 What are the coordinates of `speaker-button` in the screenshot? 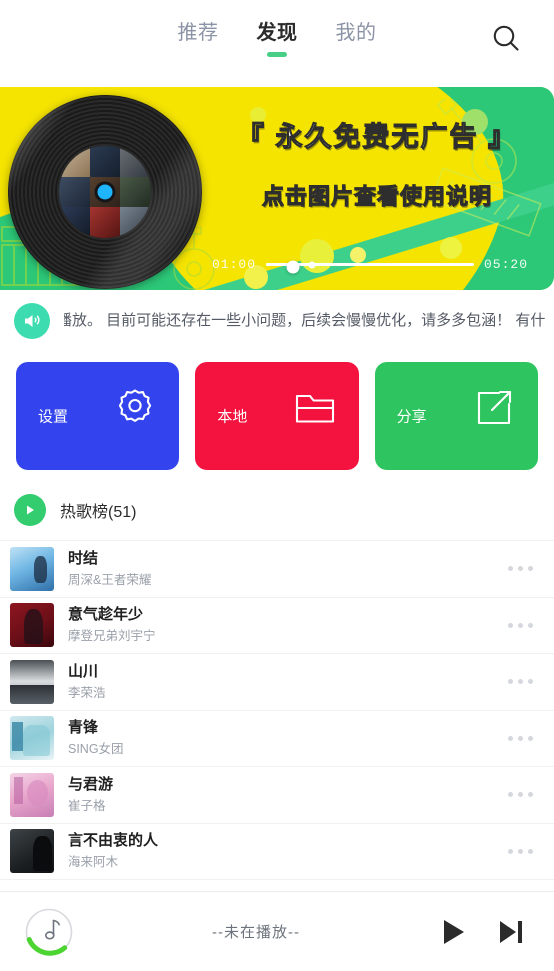 It's located at (32, 321).